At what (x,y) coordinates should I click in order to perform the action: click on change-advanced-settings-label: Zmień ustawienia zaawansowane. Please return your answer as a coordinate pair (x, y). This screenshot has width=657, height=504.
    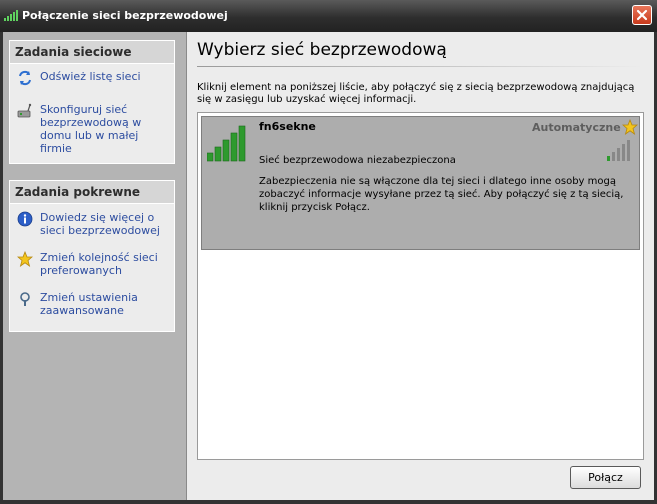
    Looking at the image, I should click on (89, 304).